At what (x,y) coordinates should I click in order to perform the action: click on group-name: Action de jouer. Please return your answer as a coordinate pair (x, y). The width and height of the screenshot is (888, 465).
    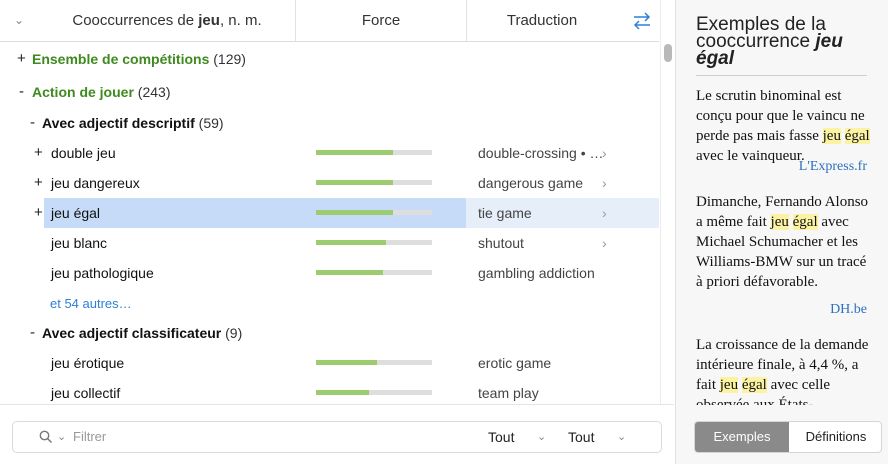
    Looking at the image, I should click on (83, 92).